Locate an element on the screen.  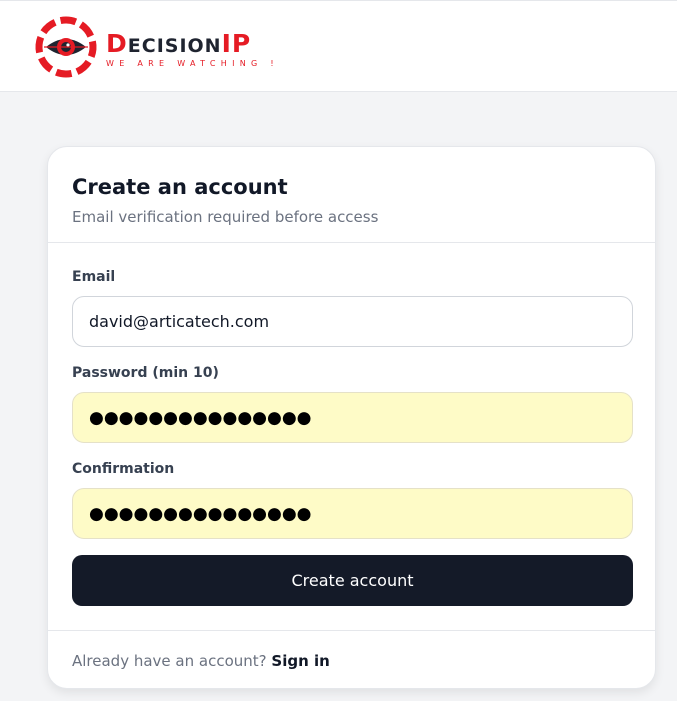
decisionip-logo: DECISIONIP WE ARE WATCHING ! is located at coordinates (156, 47).